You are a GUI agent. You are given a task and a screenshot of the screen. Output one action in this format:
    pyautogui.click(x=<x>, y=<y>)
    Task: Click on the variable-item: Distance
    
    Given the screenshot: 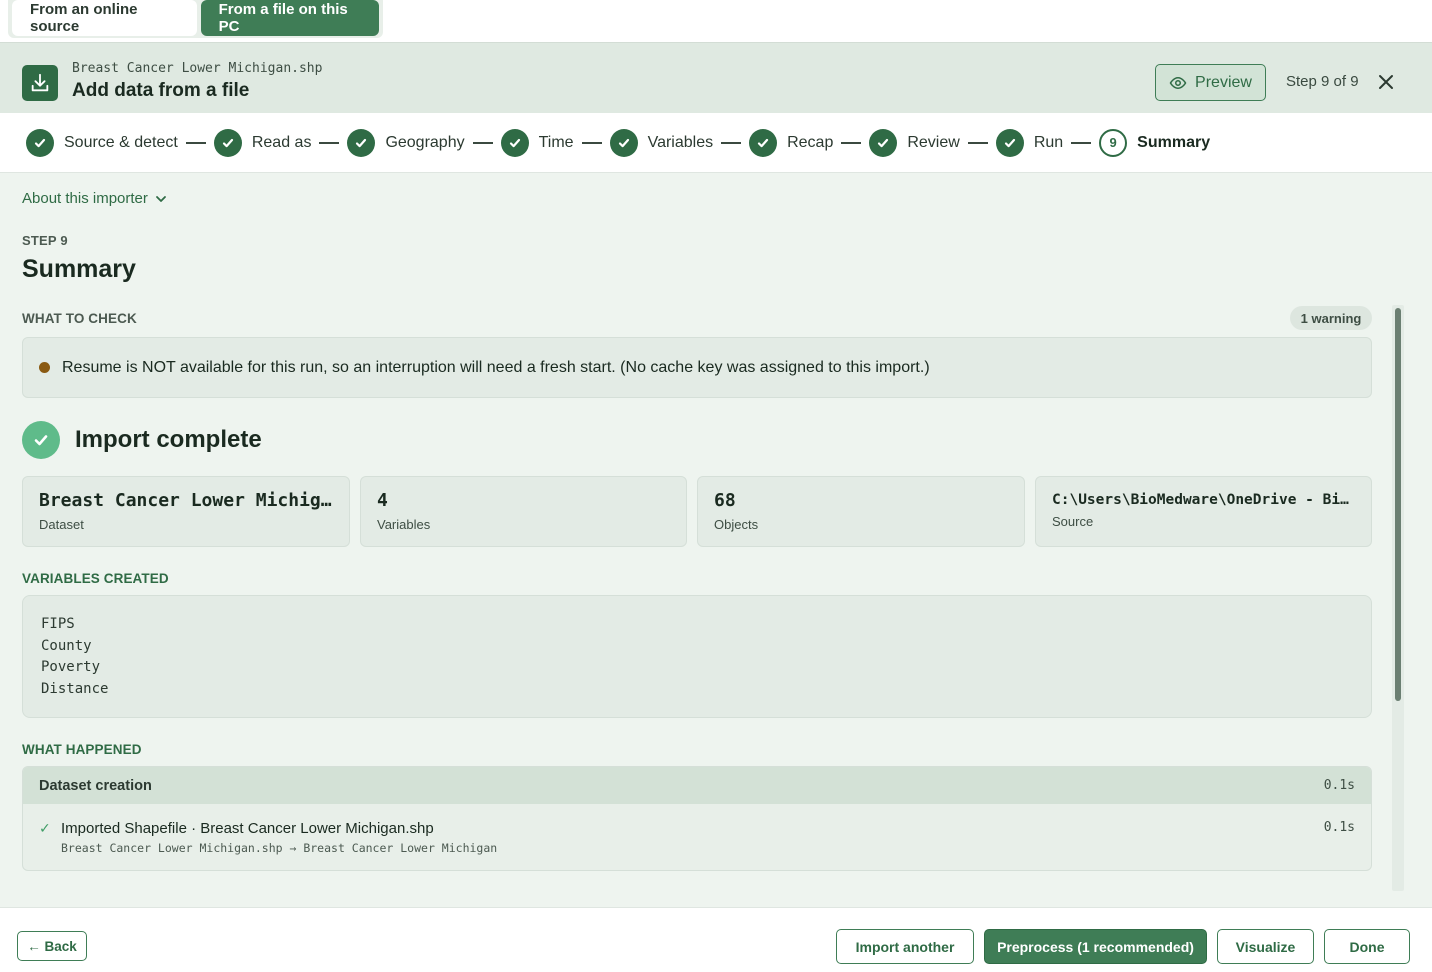 What is the action you would take?
    pyautogui.click(x=75, y=688)
    